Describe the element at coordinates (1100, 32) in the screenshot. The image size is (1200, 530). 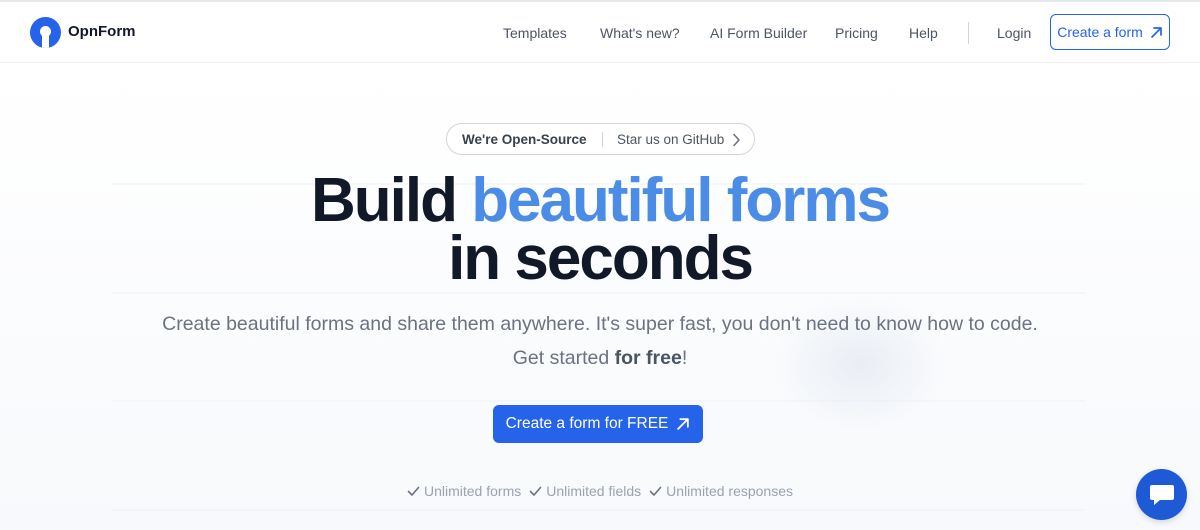
I see `create-form-nav-label: Create a form` at that location.